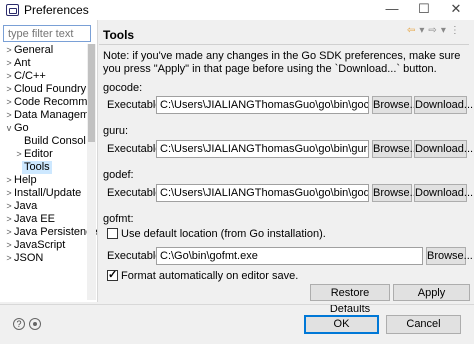 The height and width of the screenshot is (344, 474). I want to click on chevron-down-icon: v, so click(9, 128).